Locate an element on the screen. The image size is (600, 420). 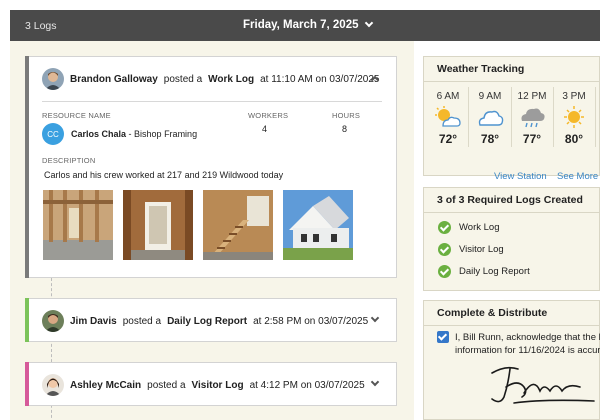
timestamp: at 11:10 AM on 03/07/2025 is located at coordinates (320, 79).